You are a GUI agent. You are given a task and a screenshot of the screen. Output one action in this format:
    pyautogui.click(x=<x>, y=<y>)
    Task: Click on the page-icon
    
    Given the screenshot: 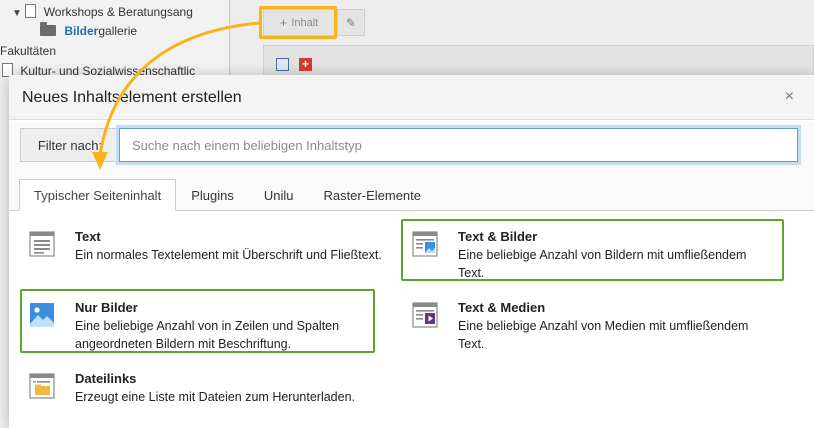 What is the action you would take?
    pyautogui.click(x=31, y=11)
    